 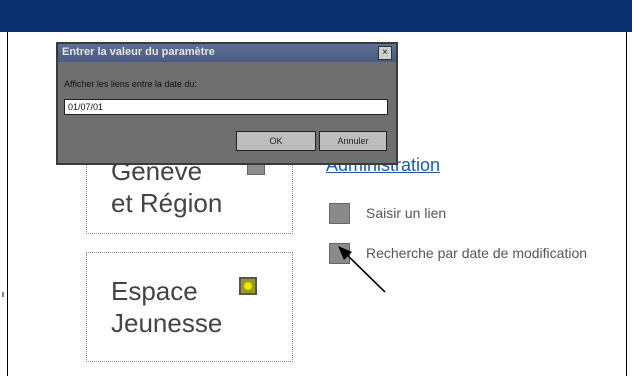 I want to click on menu-item-label: Saisir un lien, so click(x=406, y=213).